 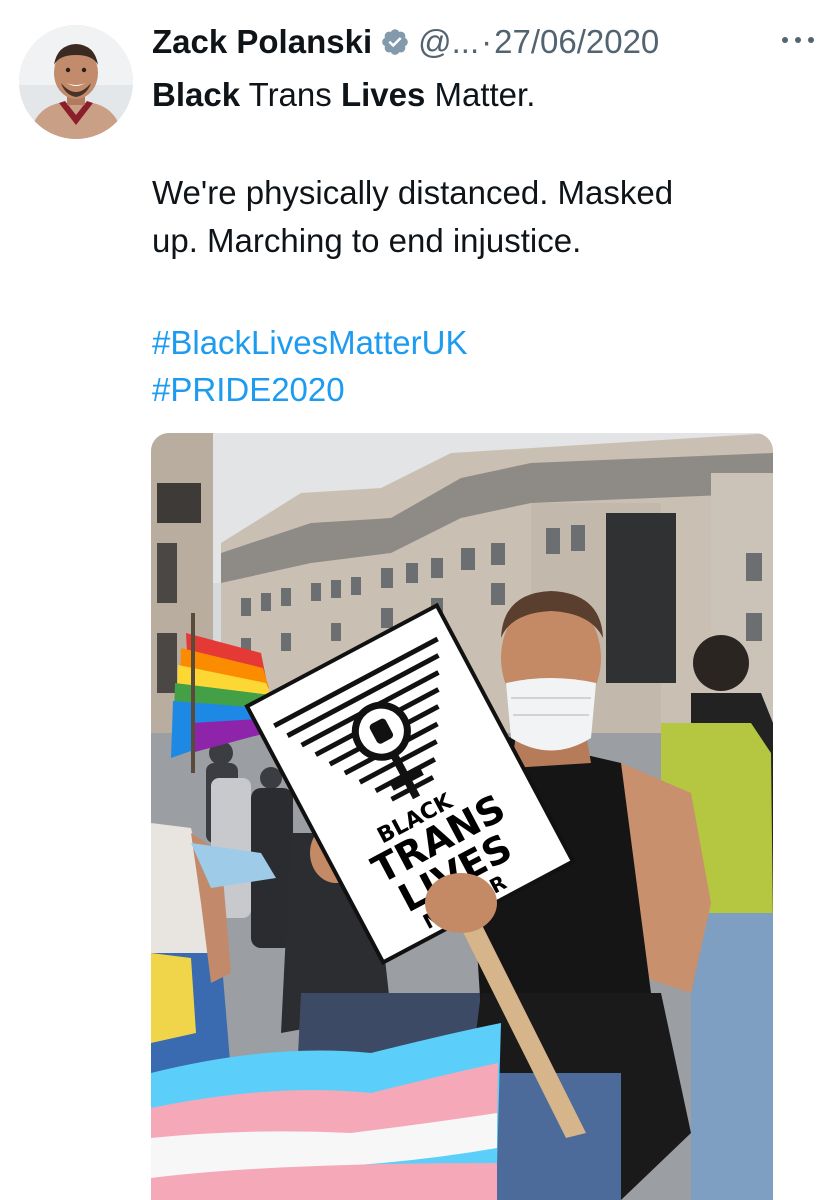 What do you see at coordinates (480, 94) in the screenshot?
I see `text-matter: Matter.` at bounding box center [480, 94].